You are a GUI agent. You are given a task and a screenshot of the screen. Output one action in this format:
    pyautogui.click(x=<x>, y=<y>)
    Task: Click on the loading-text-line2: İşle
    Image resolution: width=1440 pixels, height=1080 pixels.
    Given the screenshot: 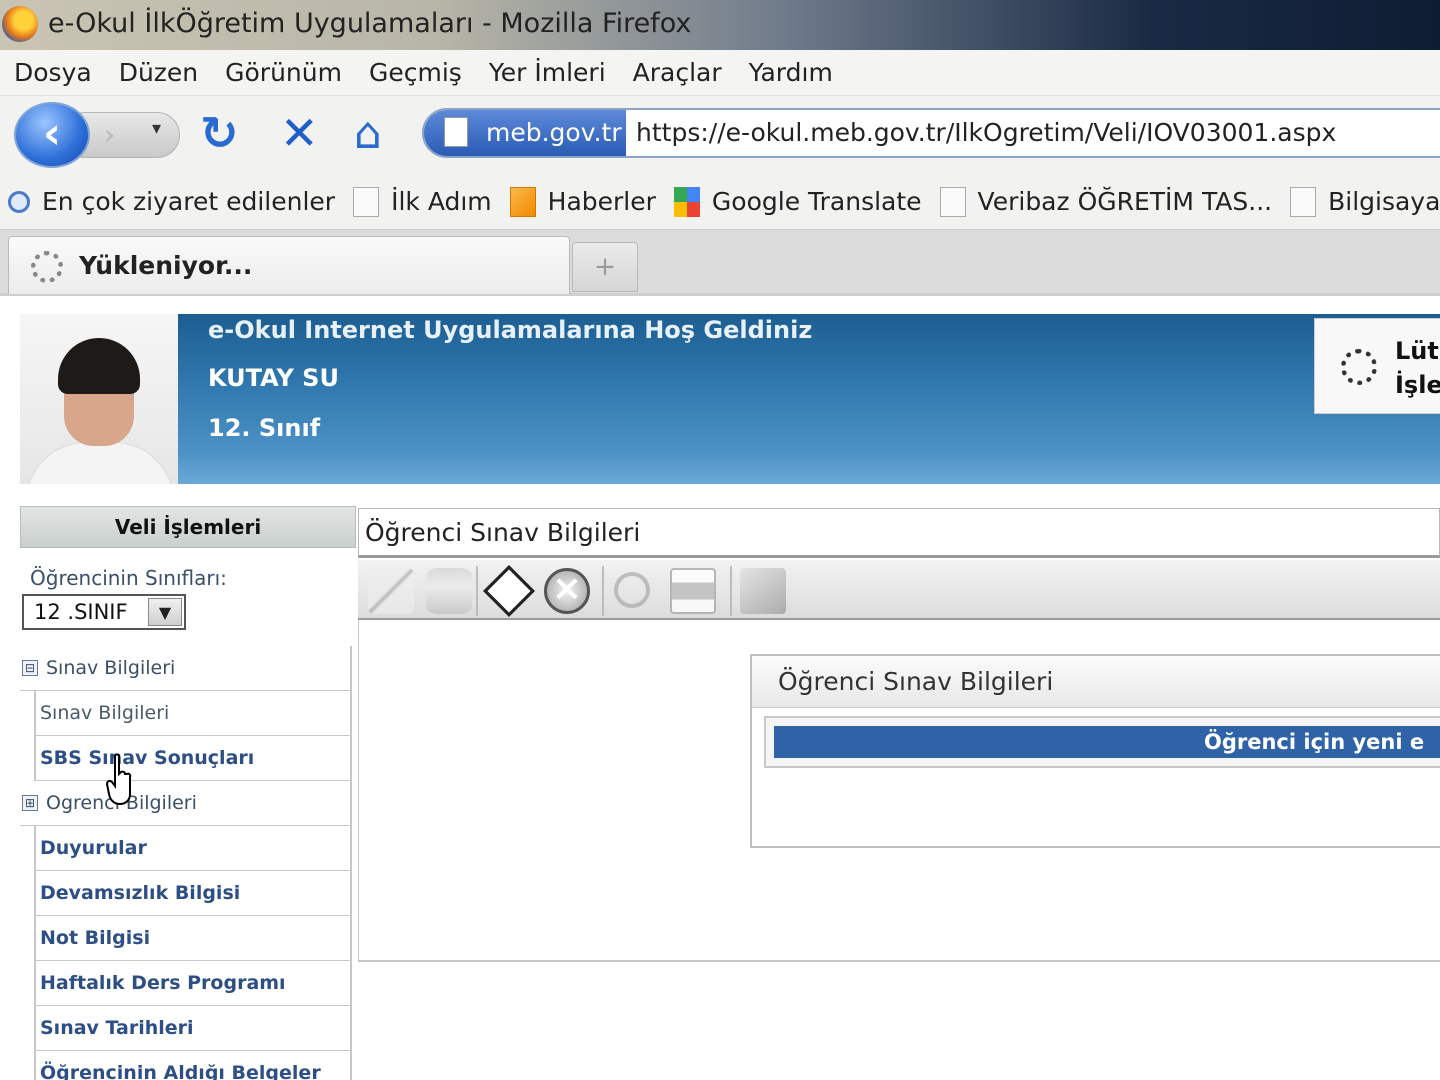 What is the action you would take?
    pyautogui.click(x=1417, y=385)
    